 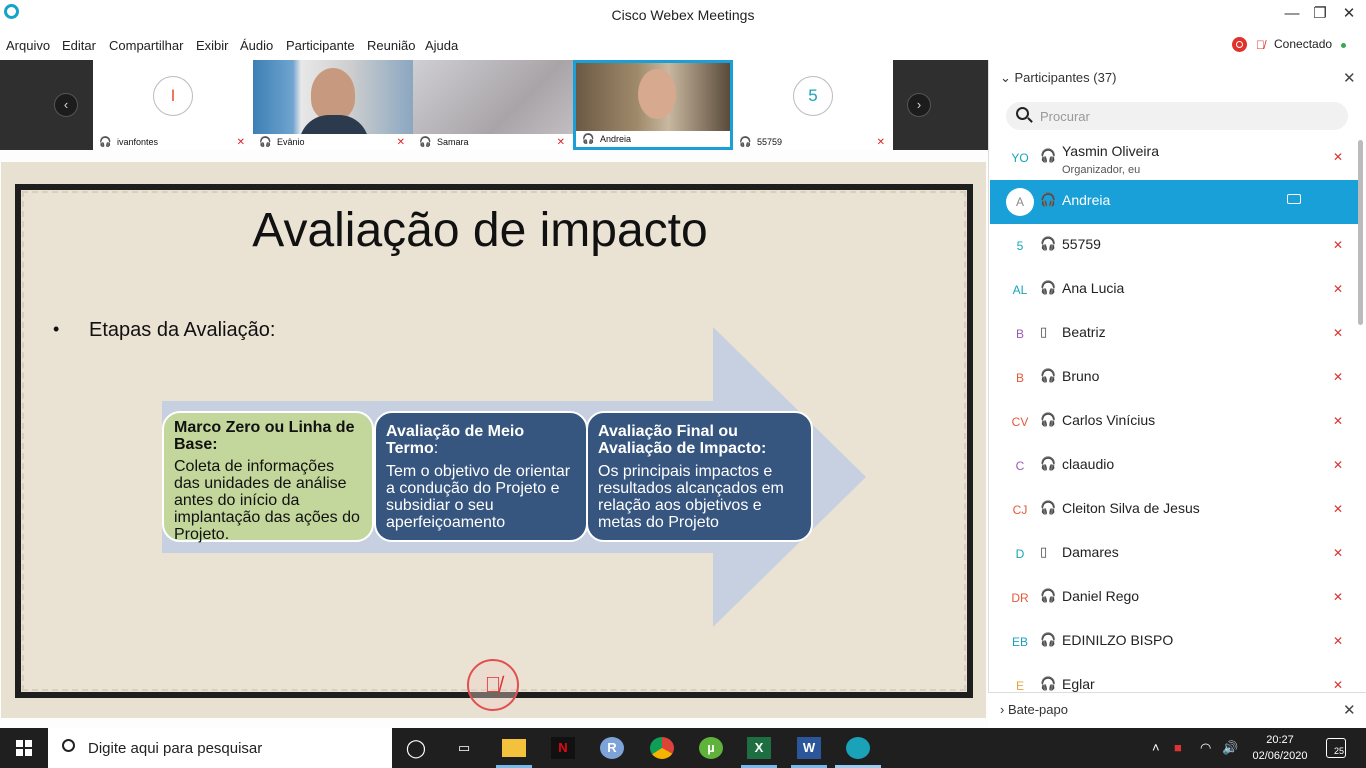 What do you see at coordinates (1174, 290) in the screenshot?
I see `participant-row: AL 🎧 Ana Lucia ✕` at bounding box center [1174, 290].